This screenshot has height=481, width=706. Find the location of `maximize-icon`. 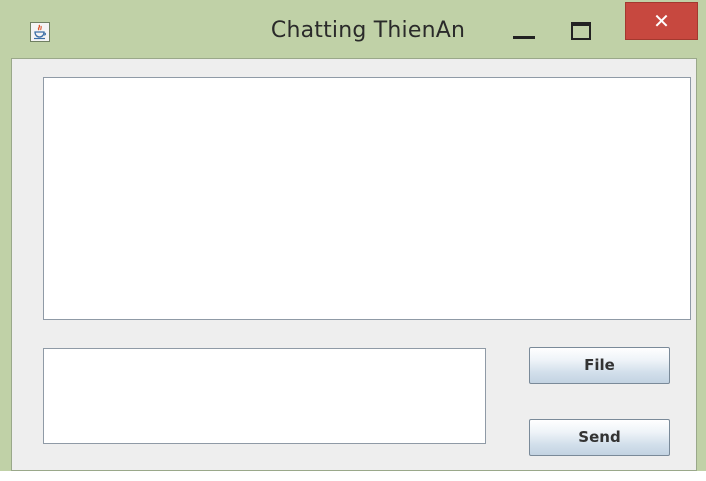

maximize-icon is located at coordinates (581, 31).